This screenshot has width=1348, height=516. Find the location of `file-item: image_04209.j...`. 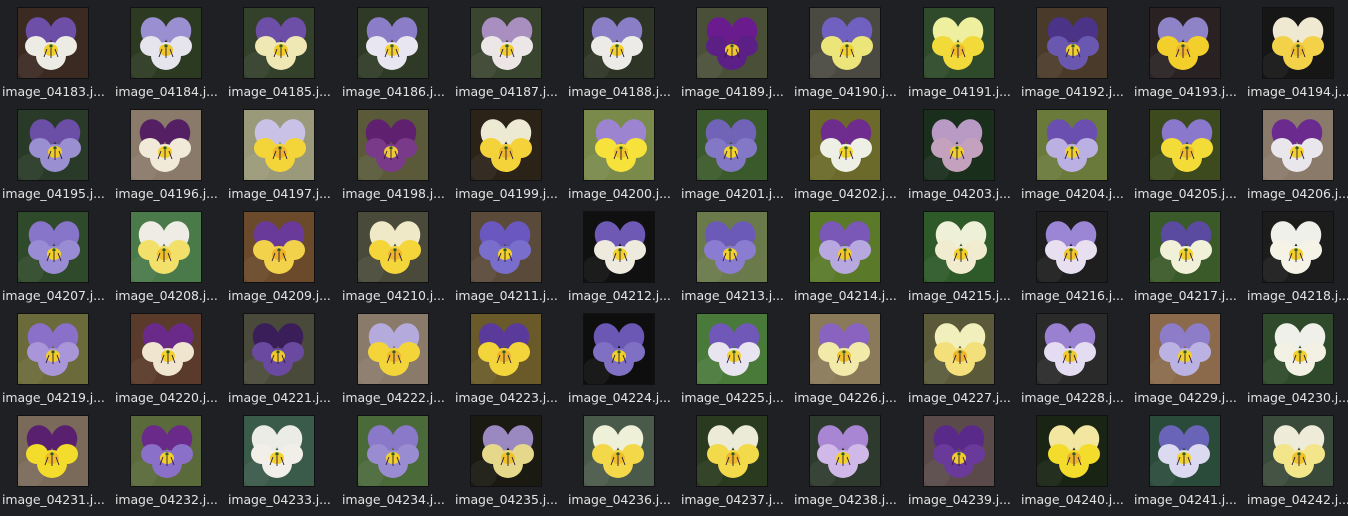

file-item: image_04209.j... is located at coordinates (282, 255).